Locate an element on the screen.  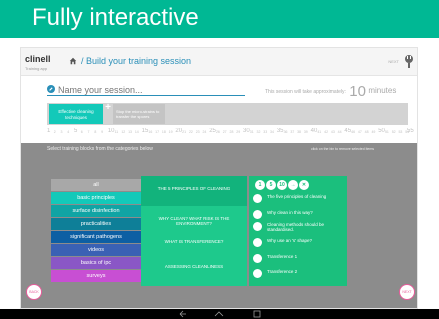
ruler-tick-label: 30 is located at coordinates (246, 131).